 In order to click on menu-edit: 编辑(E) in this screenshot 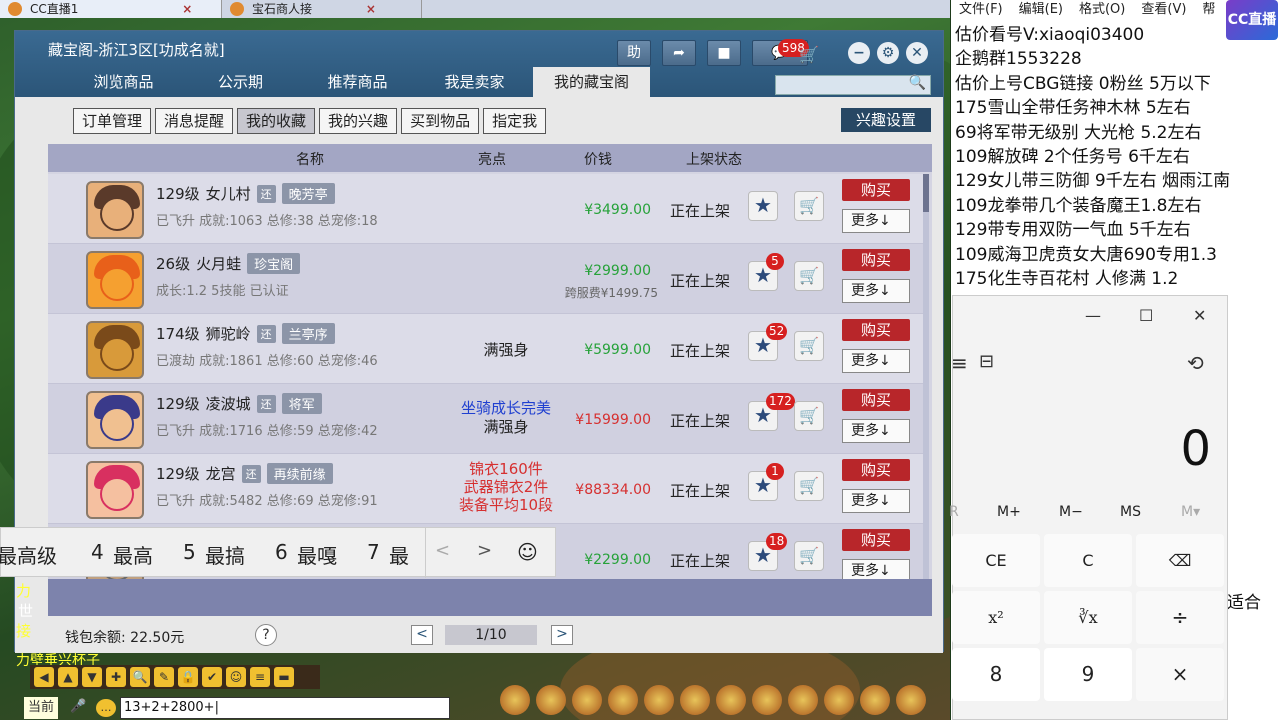, I will do `click(1041, 10)`.